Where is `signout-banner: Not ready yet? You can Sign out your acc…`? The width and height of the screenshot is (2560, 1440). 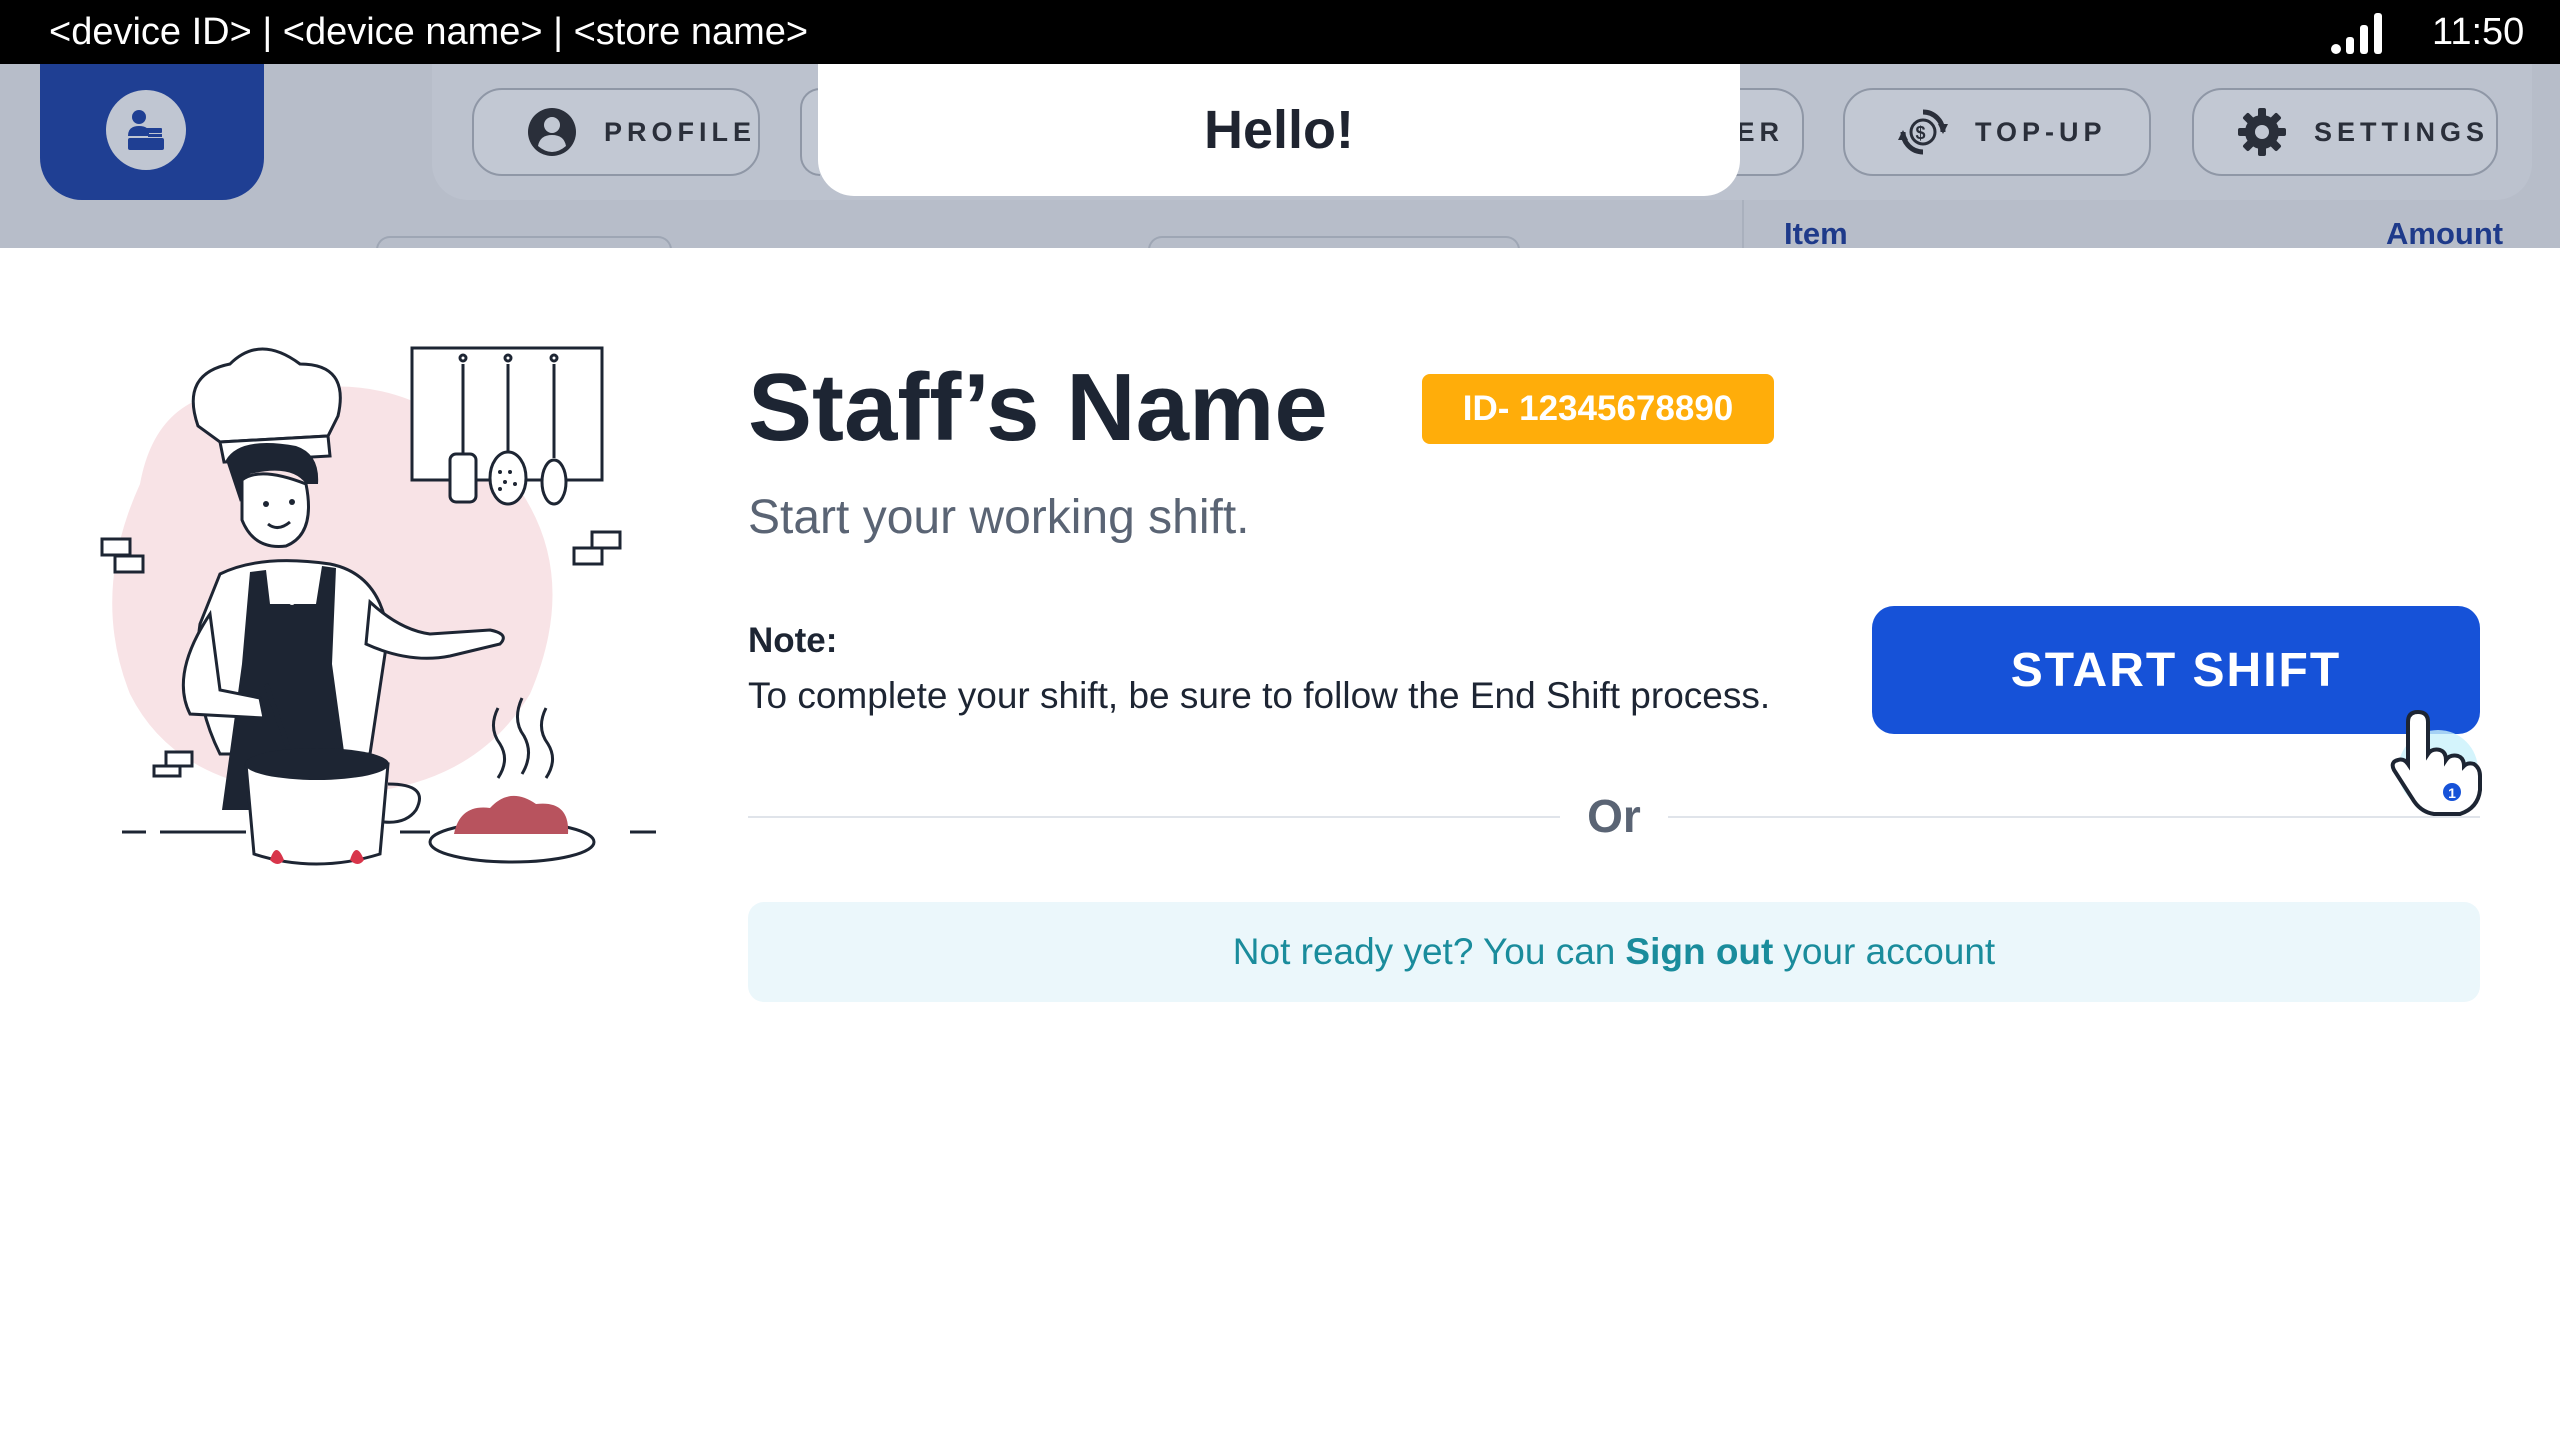 signout-banner: Not ready yet? You can Sign out your acc… is located at coordinates (1614, 952).